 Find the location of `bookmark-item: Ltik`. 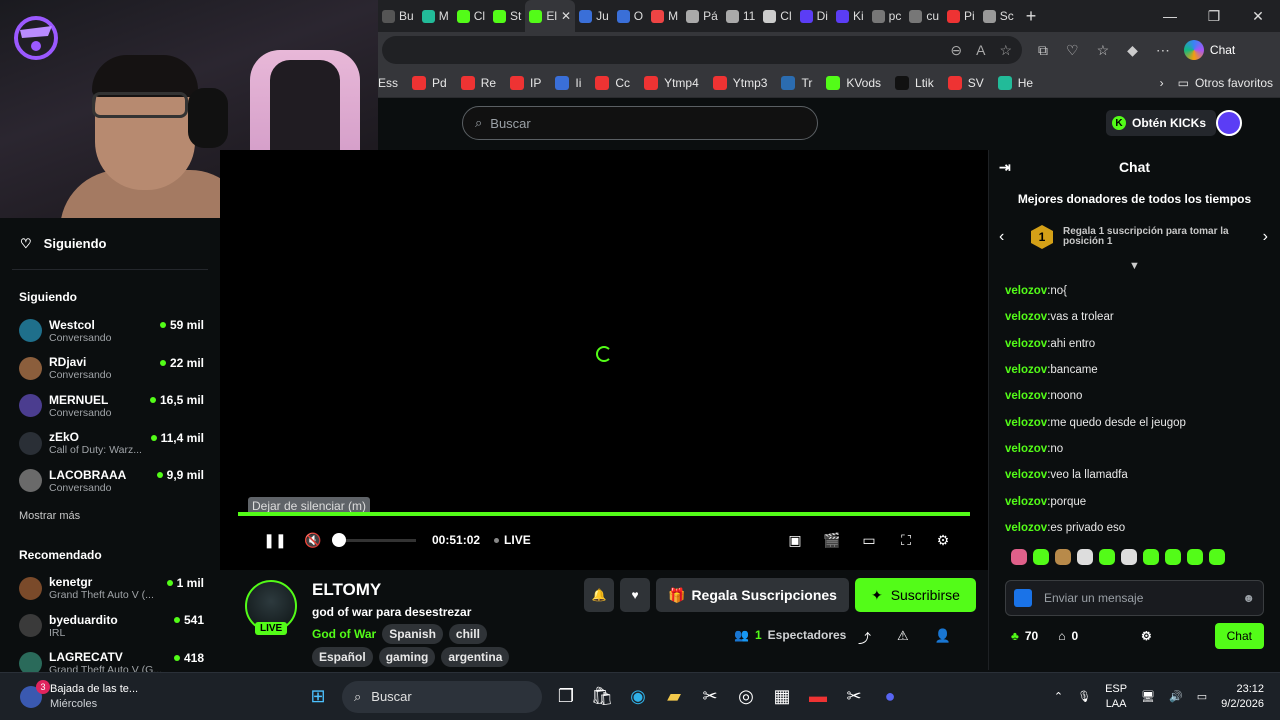

bookmark-item: Ltik is located at coordinates (914, 82).